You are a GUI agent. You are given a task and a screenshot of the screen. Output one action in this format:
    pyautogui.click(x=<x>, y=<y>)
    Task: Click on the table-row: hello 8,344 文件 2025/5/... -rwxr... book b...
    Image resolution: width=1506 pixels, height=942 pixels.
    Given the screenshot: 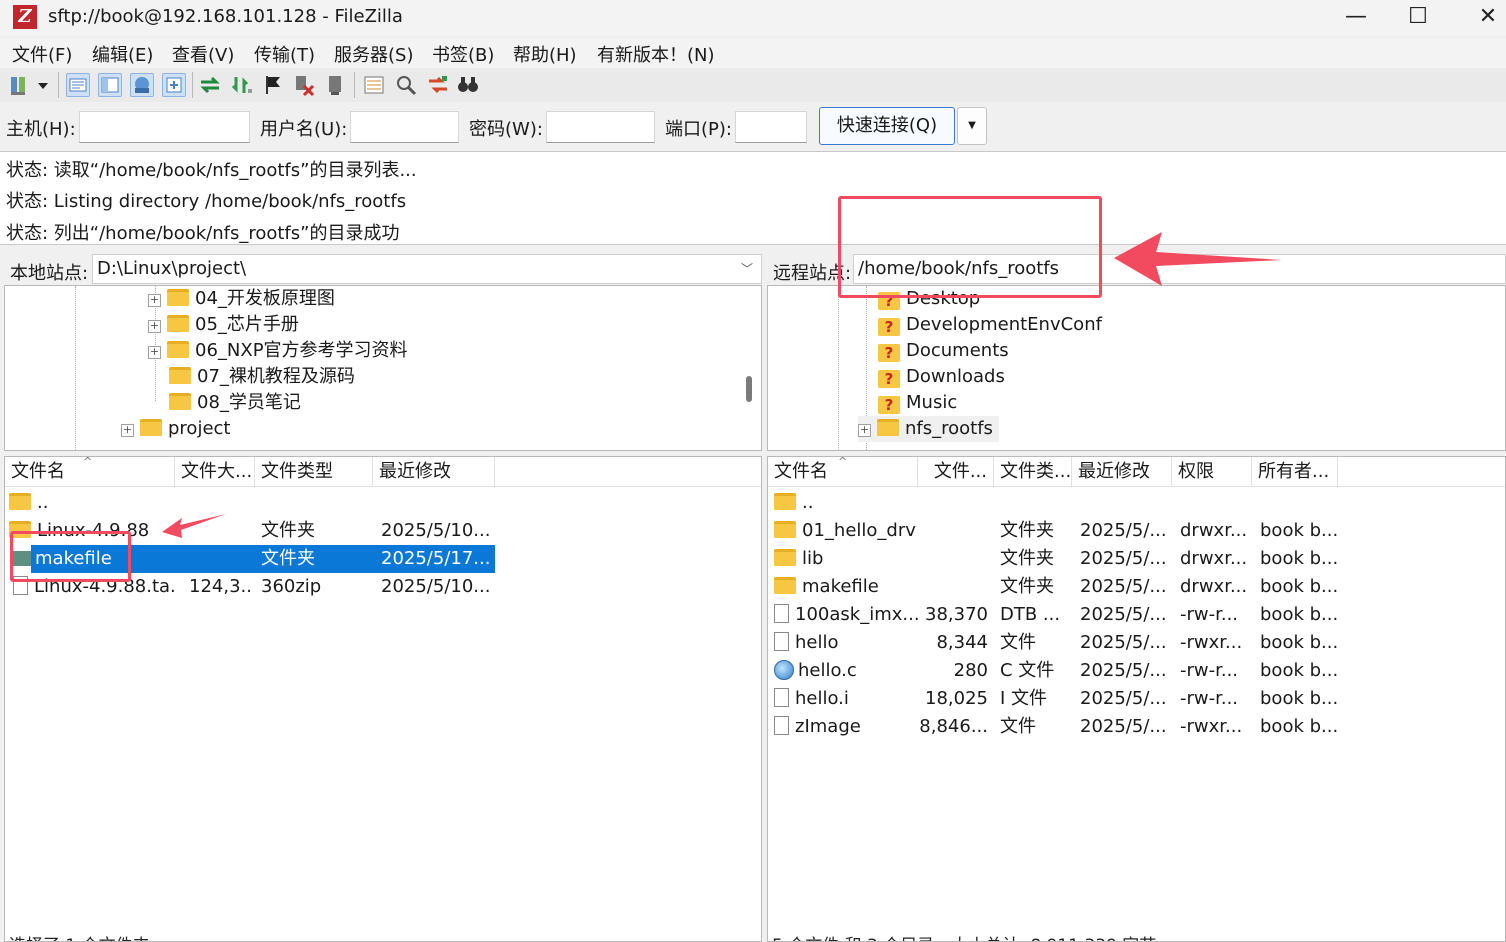 What is the action you would take?
    pyautogui.click(x=1053, y=643)
    